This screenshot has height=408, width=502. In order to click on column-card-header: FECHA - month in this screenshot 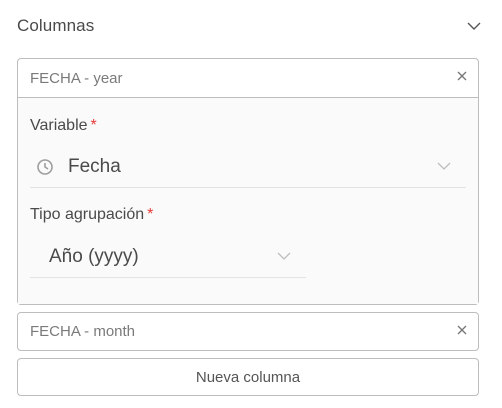, I will do `click(248, 331)`.